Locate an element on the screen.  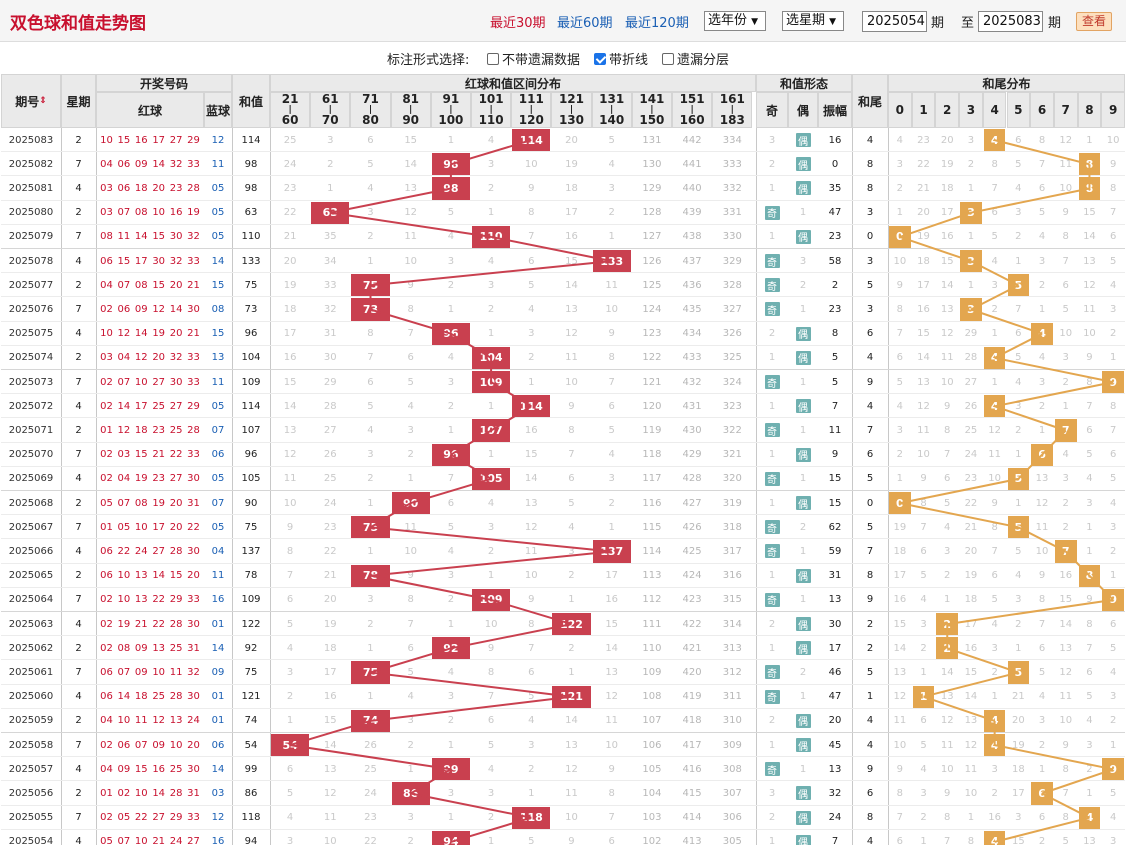
odd-marker: 奇 is located at coordinates (772, 478).